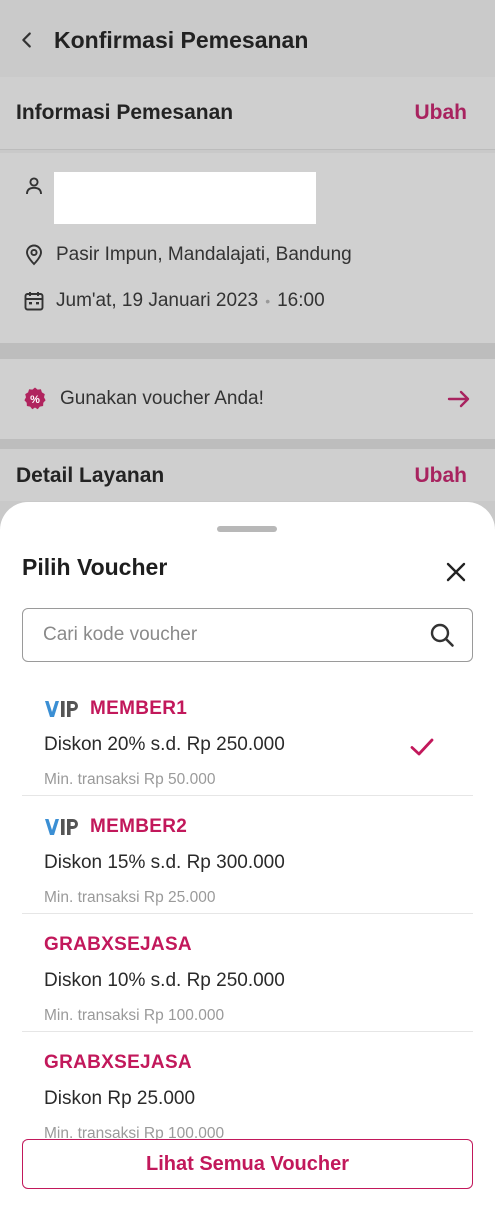  I want to click on voucher-description: Diskon Rp 25.000, so click(120, 1098).